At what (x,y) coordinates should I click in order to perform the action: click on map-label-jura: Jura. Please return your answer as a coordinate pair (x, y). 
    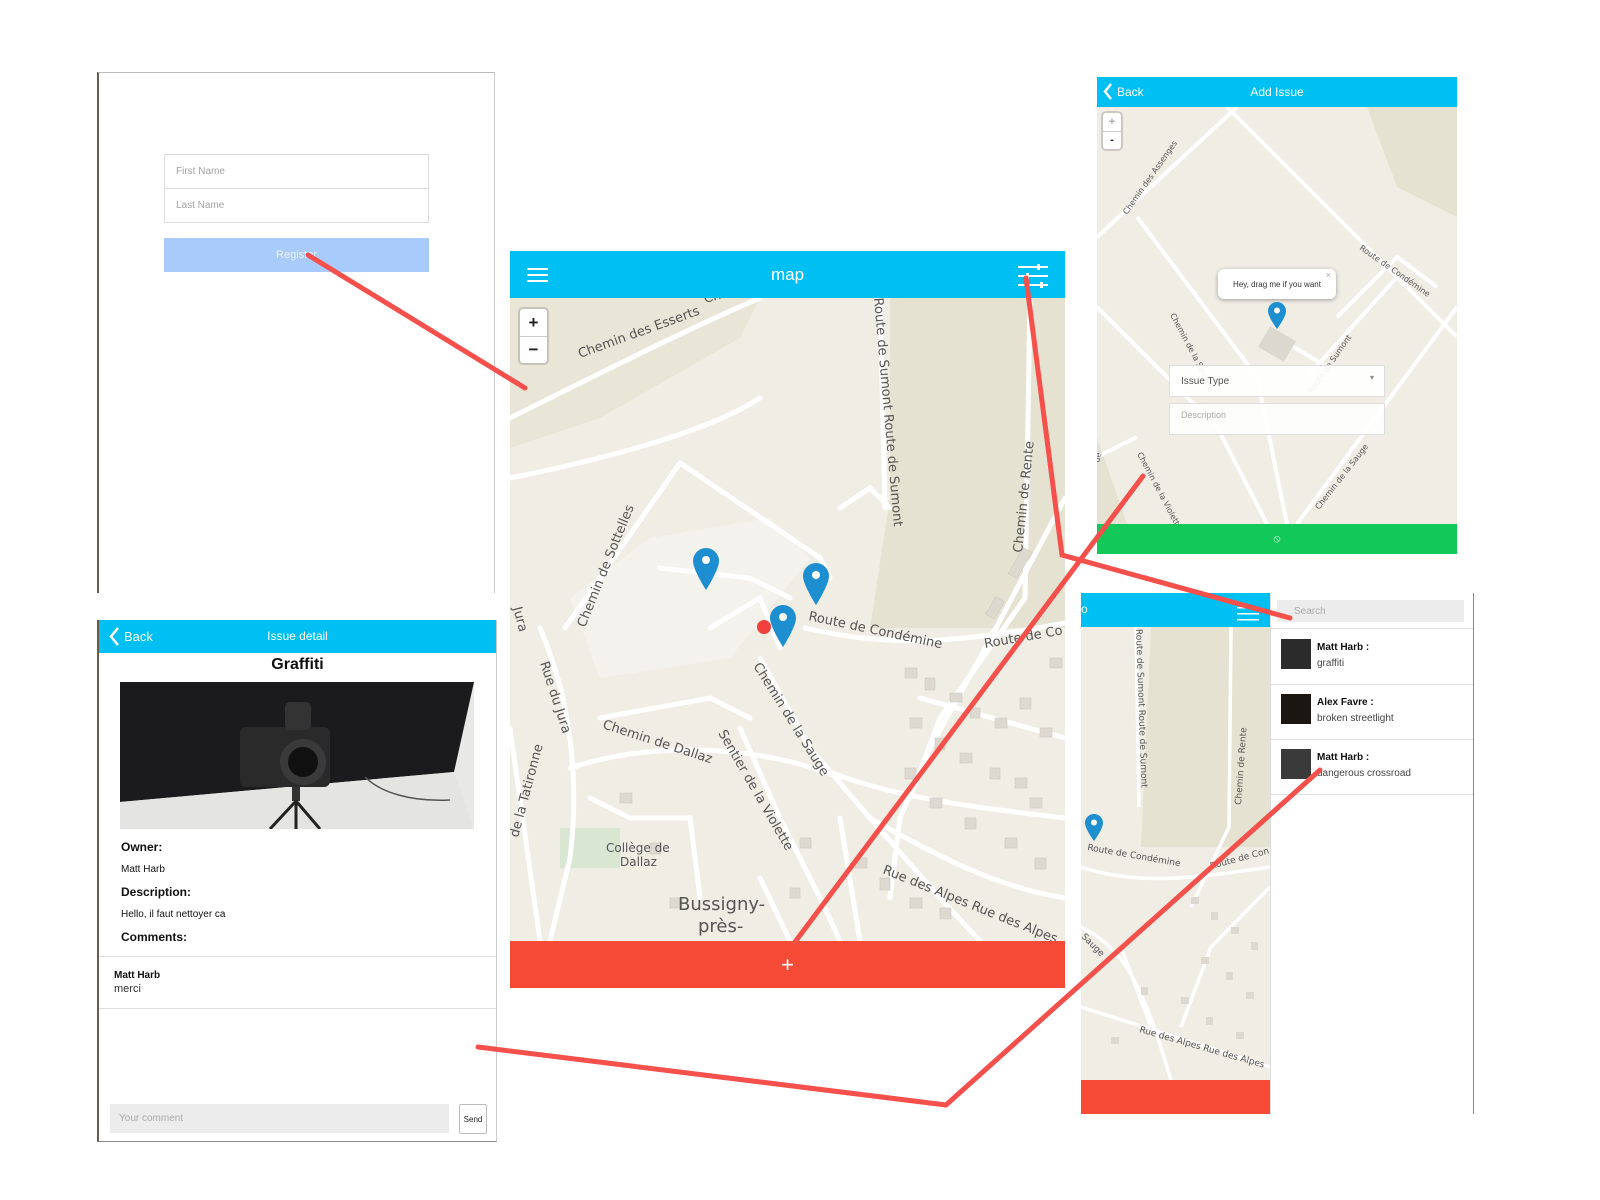
    Looking at the image, I should click on (520, 618).